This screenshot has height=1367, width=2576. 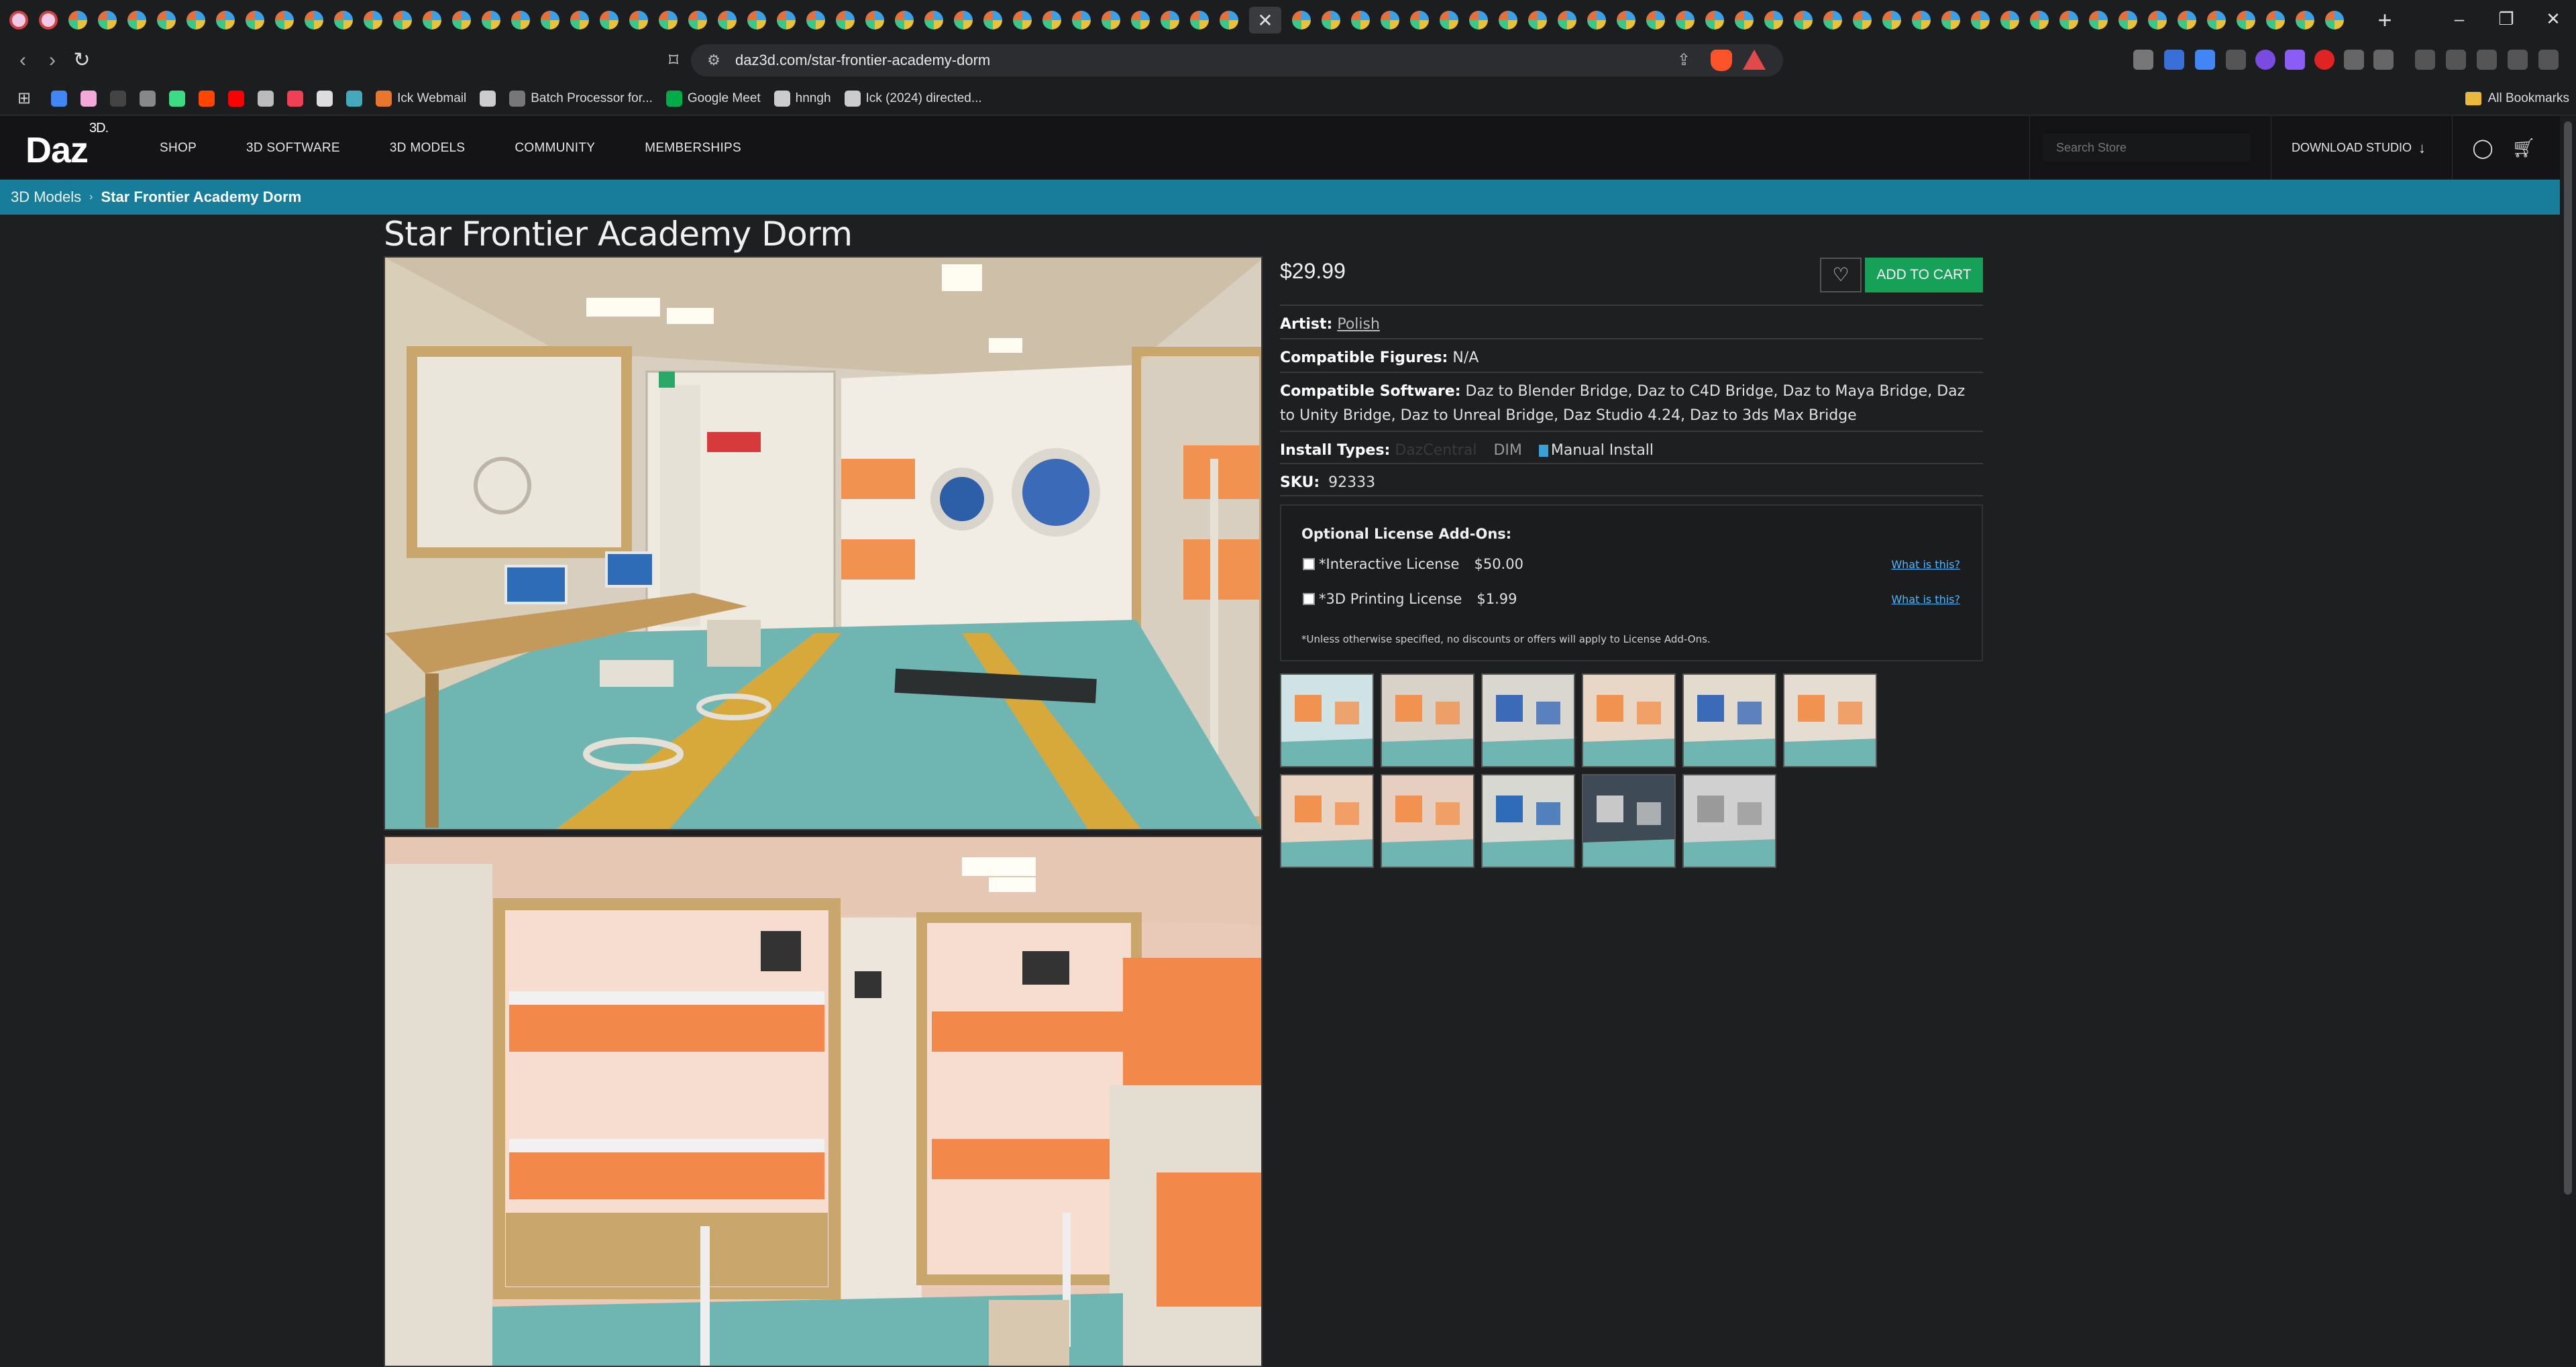 I want to click on wallet-icon, so click(x=2456, y=60).